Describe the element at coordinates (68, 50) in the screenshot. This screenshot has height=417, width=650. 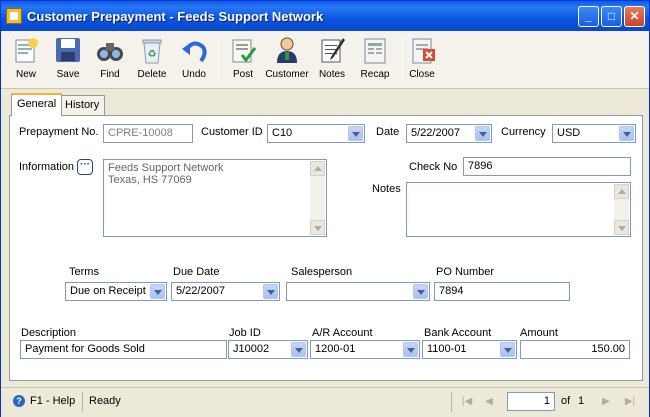
I see `floppy-disk-icon` at that location.